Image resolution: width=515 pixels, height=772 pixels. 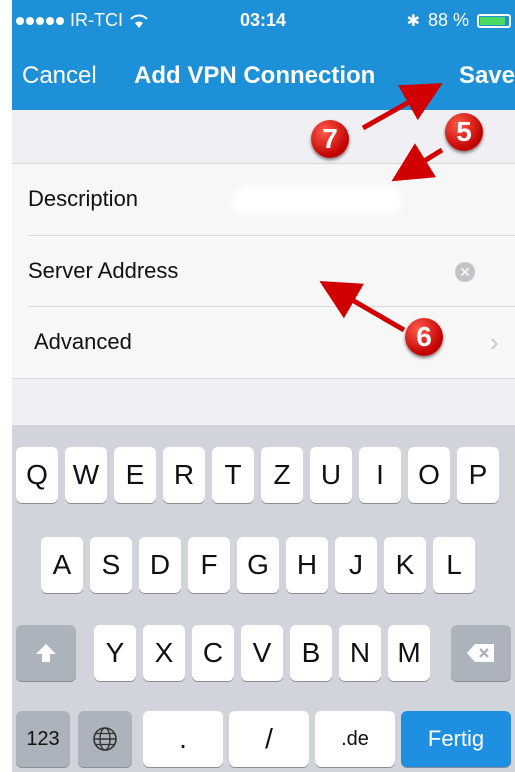 I want to click on annotation-marker-5: 5, so click(x=464, y=132).